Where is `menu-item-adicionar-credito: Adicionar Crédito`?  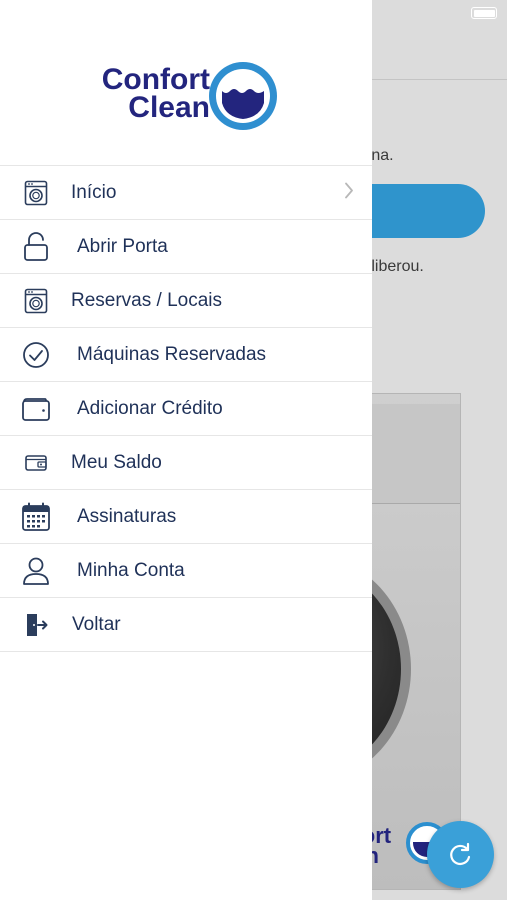 menu-item-adicionar-credito: Adicionar Crédito is located at coordinates (186, 409).